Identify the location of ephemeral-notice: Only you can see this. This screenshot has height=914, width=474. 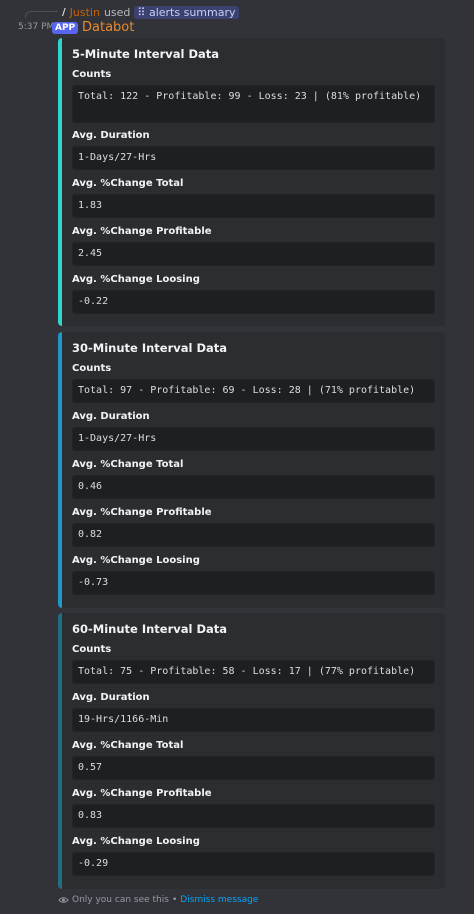
(120, 900).